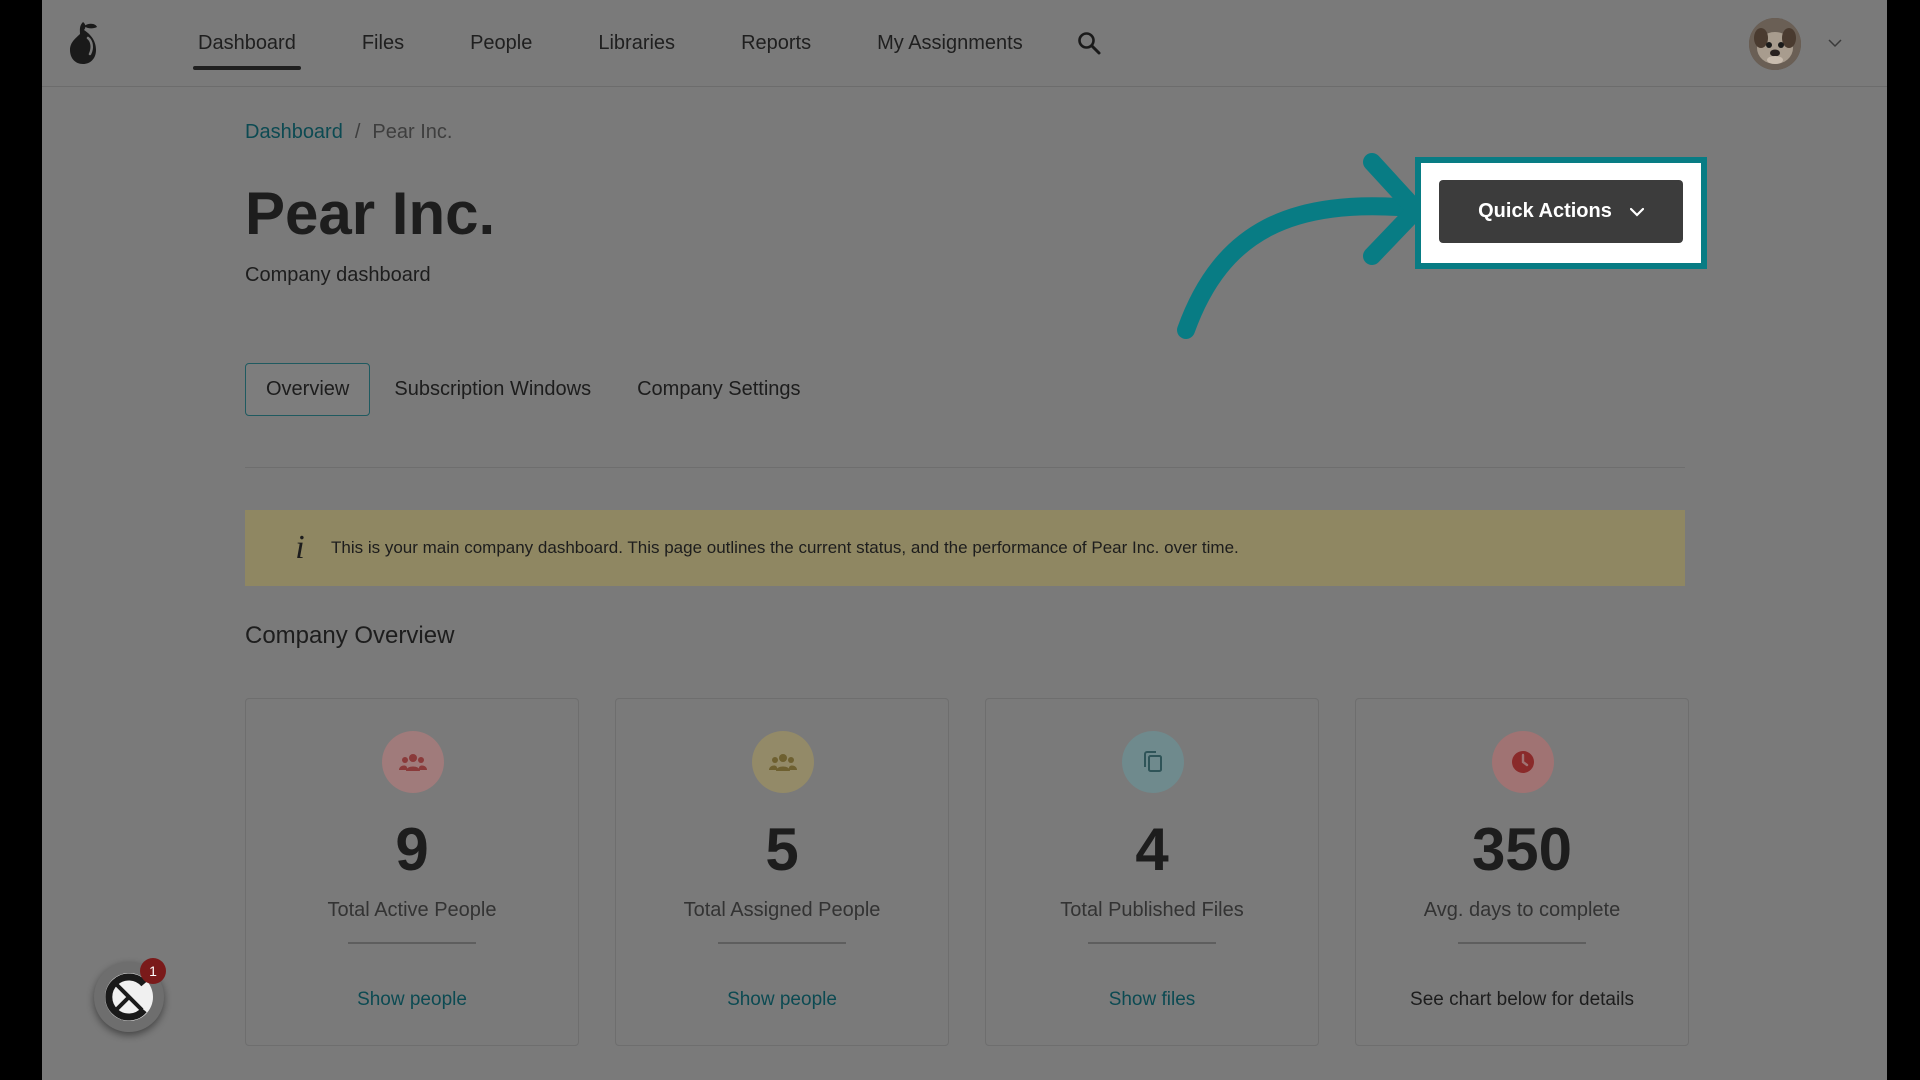 Image resolution: width=1920 pixels, height=1080 pixels. Describe the element at coordinates (1152, 849) in the screenshot. I see `stat-value: 4` at that location.